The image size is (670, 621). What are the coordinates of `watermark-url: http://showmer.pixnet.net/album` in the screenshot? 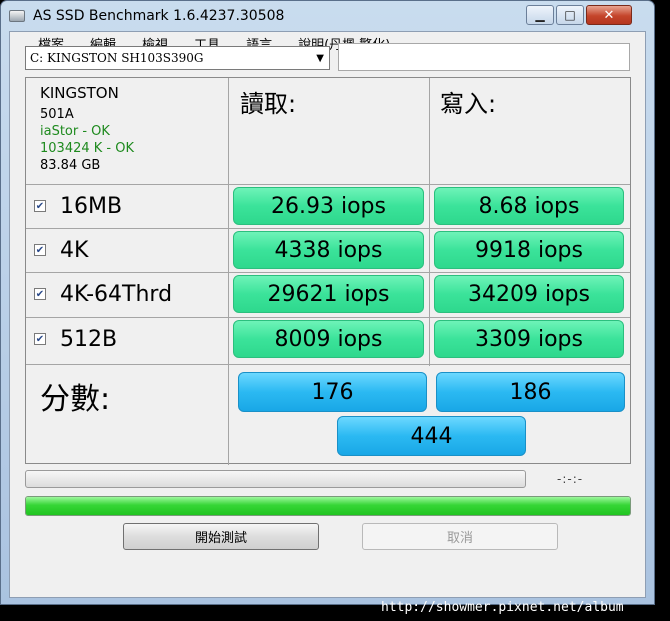 It's located at (502, 607).